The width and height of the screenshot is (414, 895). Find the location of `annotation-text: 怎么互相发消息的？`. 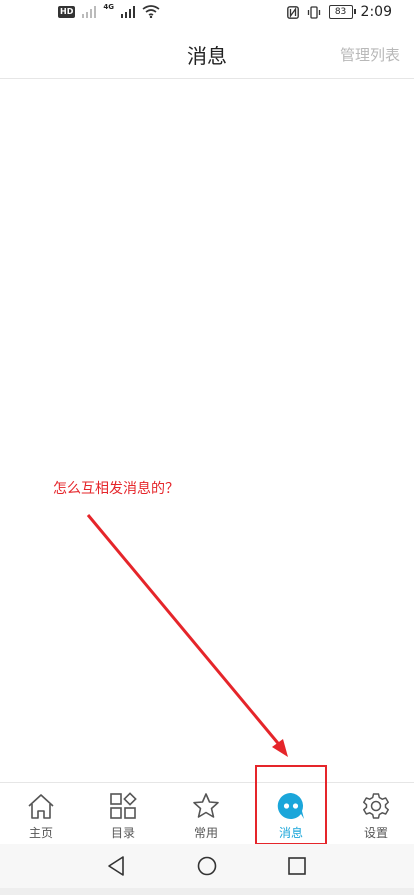

annotation-text: 怎么互相发消息的？ is located at coordinates (116, 489).